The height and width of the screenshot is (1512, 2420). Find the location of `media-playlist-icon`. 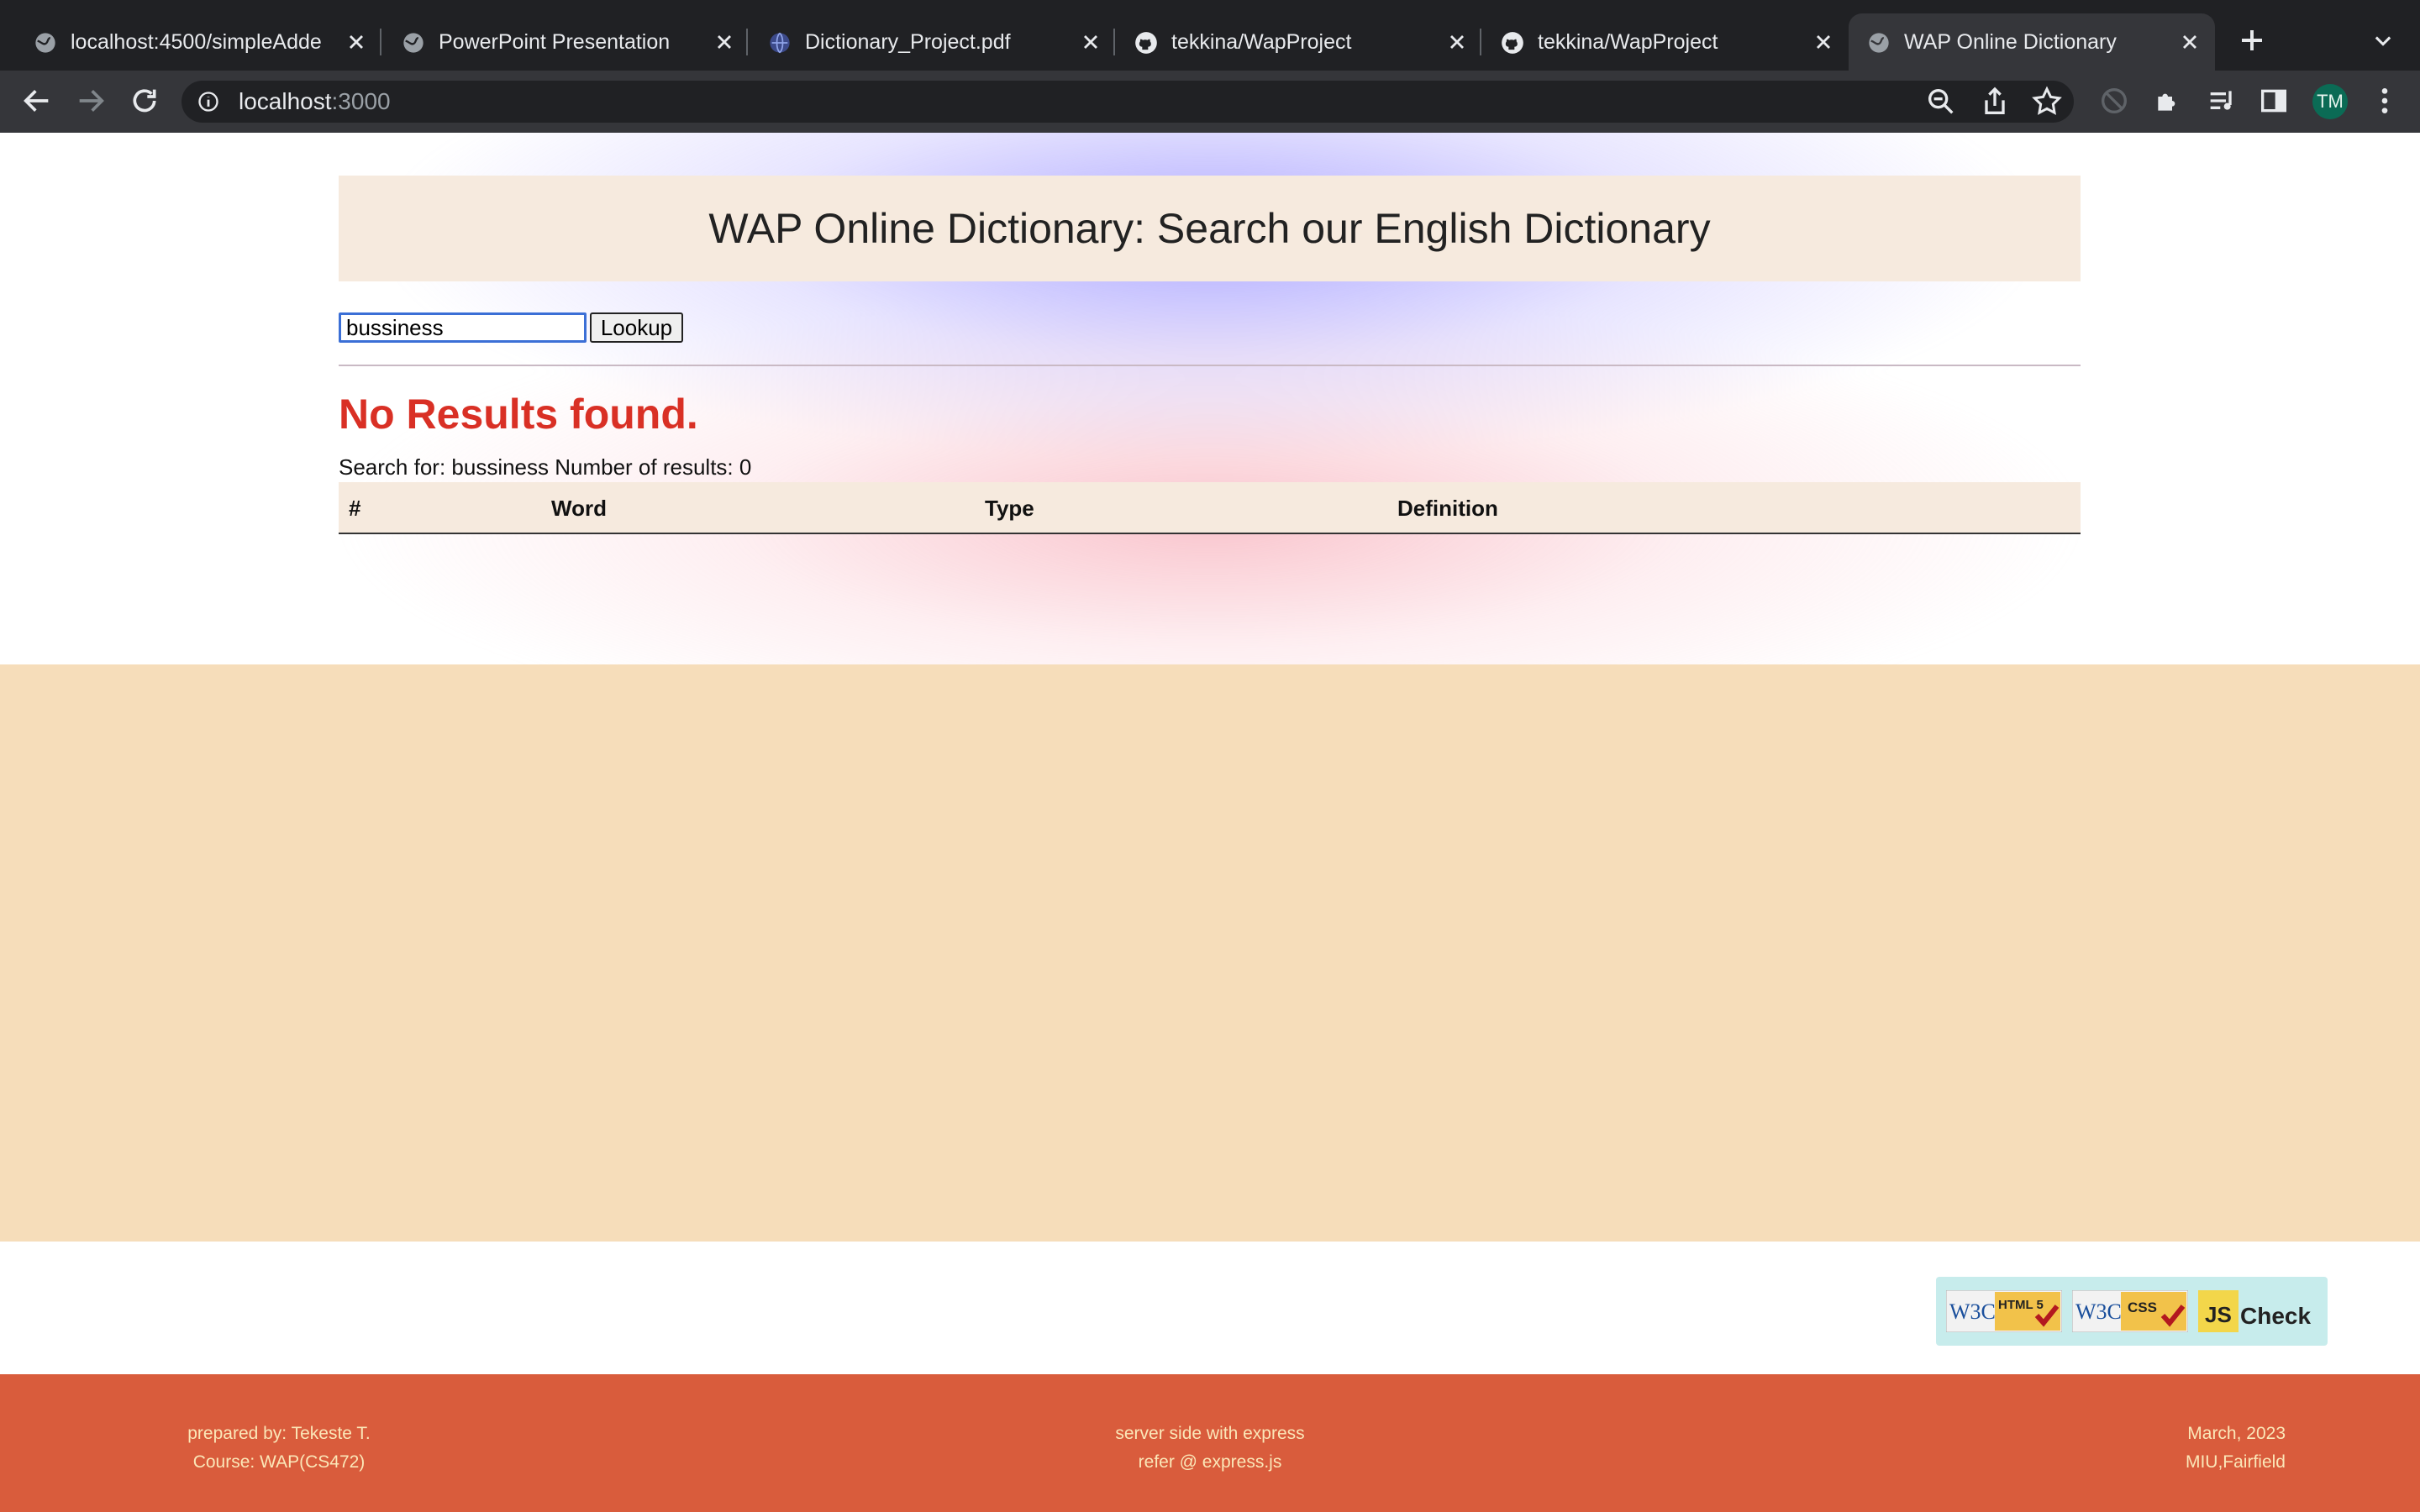

media-playlist-icon is located at coordinates (2221, 101).